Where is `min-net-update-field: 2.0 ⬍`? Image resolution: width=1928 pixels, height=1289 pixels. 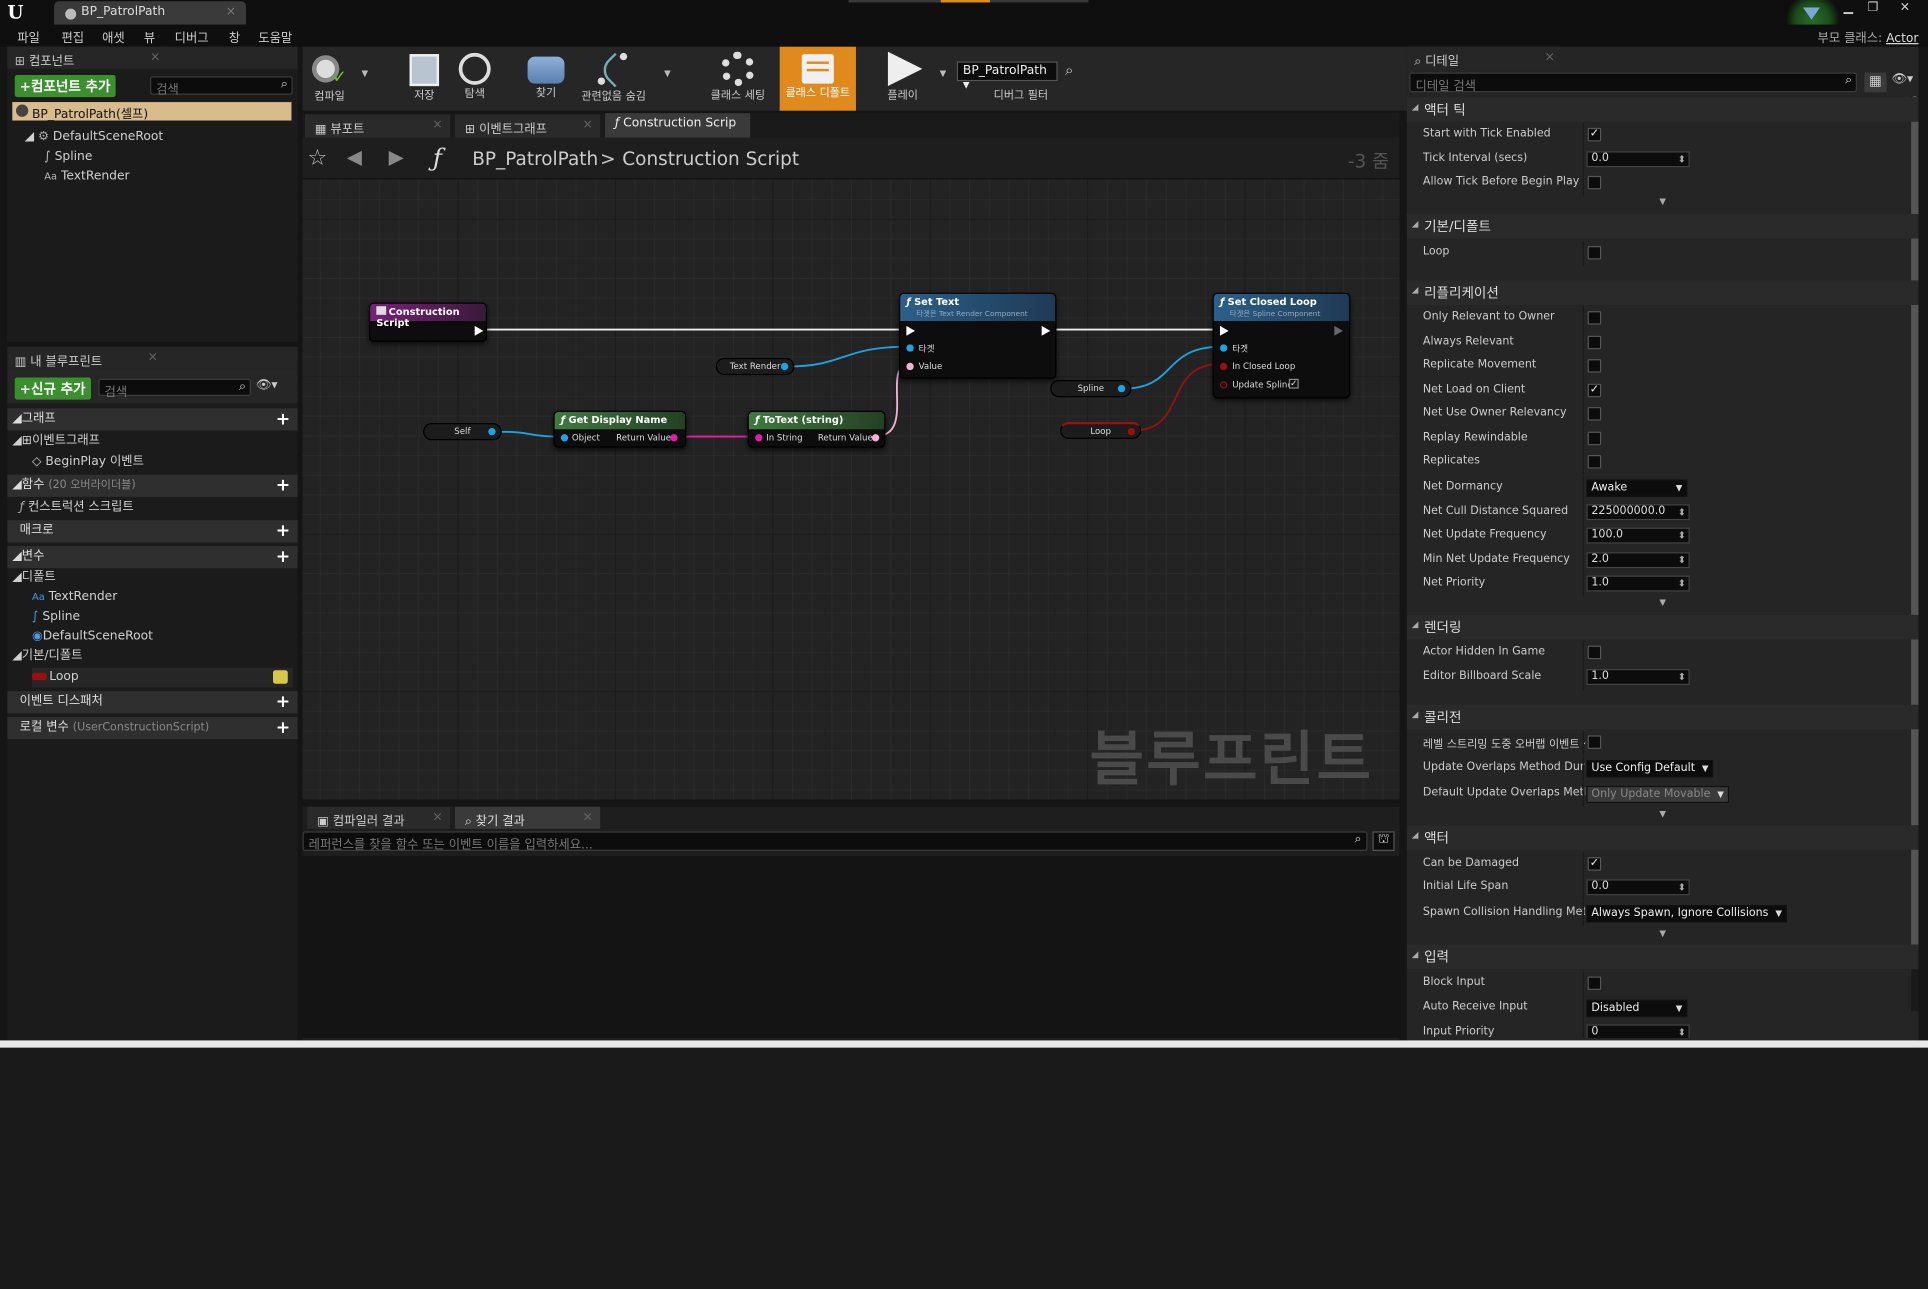
min-net-update-field: 2.0 ⬍ is located at coordinates (1638, 560).